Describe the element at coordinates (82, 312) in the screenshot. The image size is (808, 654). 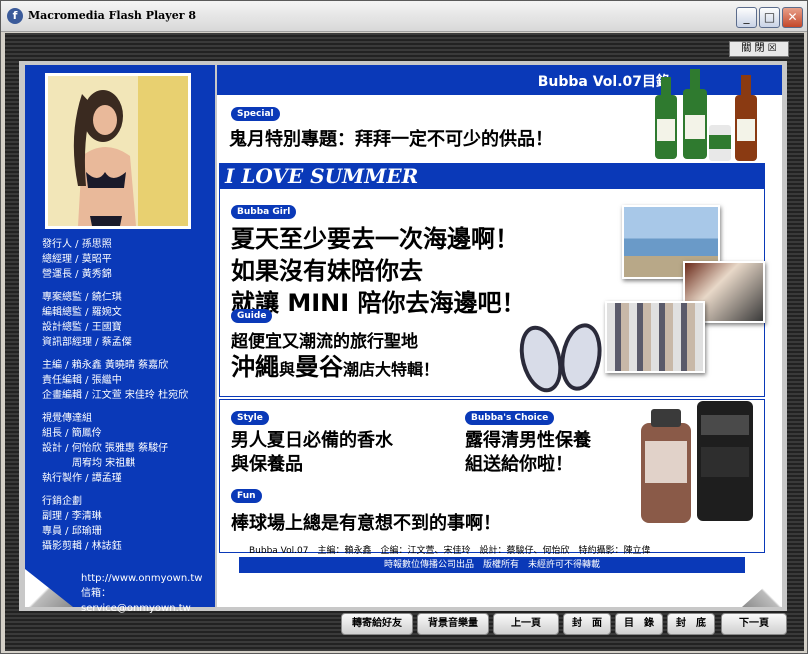
I see `staff-line: 編輯總監 / 羅婉文` at that location.